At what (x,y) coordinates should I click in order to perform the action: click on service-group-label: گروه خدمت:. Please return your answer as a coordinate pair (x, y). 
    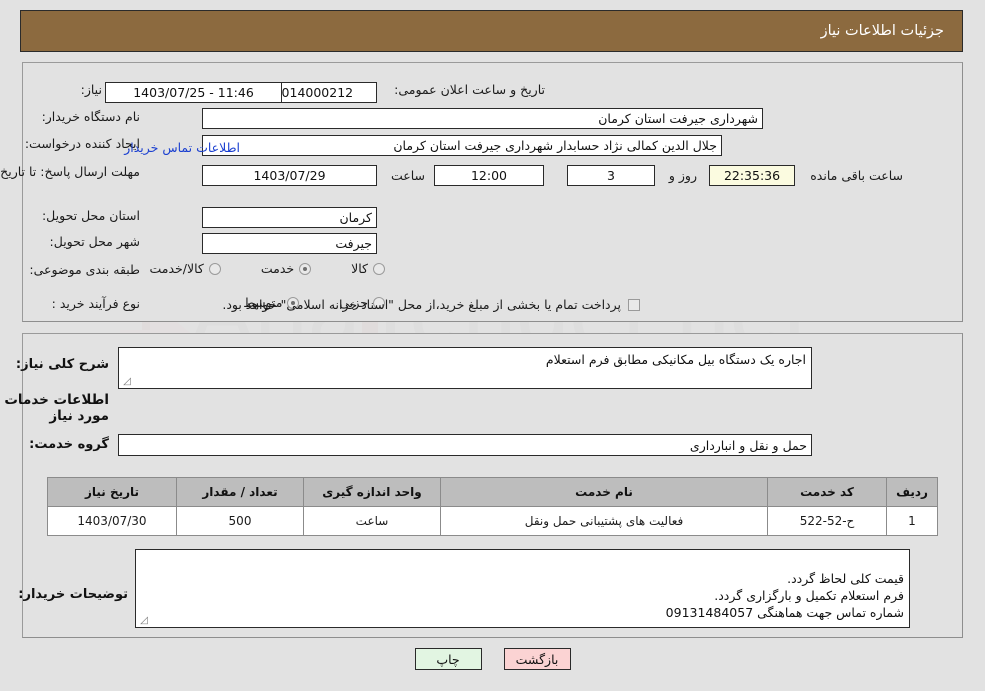
    Looking at the image, I should click on (69, 444).